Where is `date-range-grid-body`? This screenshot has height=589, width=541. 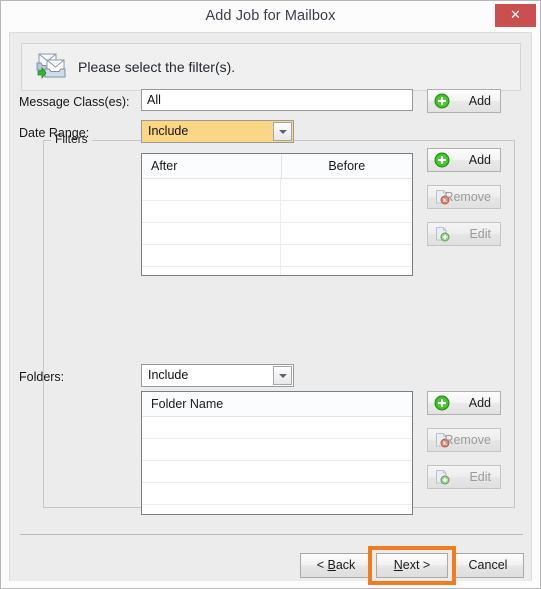 date-range-grid-body is located at coordinates (277, 227).